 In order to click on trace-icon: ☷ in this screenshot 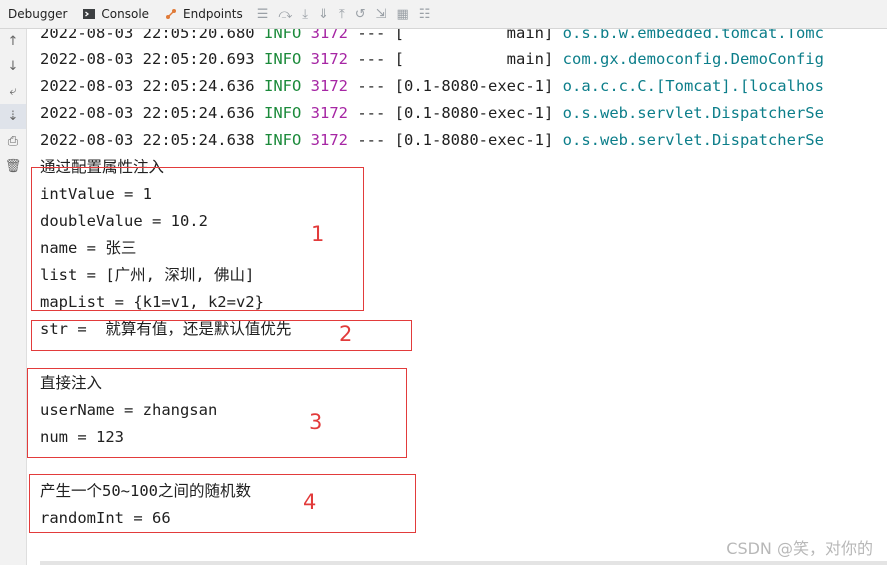, I will do `click(425, 14)`.